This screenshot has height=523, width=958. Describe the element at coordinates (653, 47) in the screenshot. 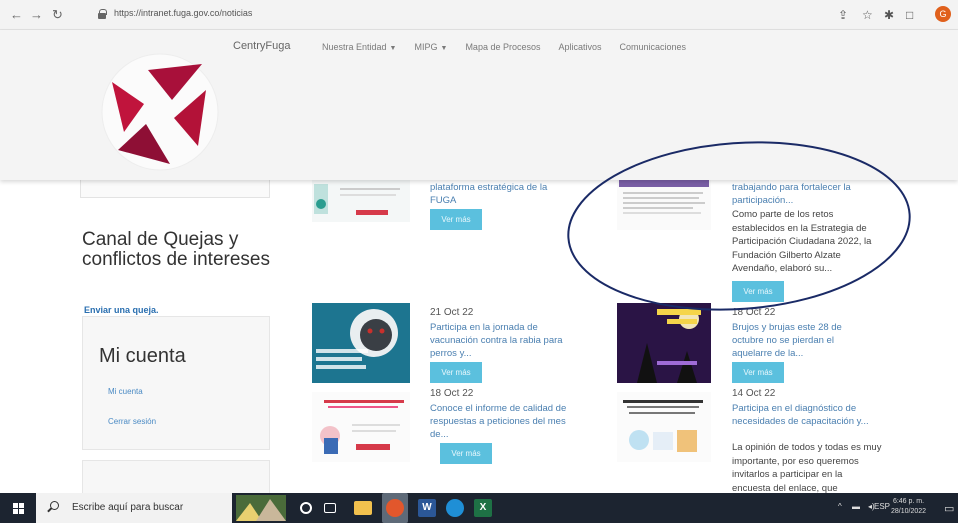

I see `nav-item-comunicaciones: Comunicaciones` at that location.